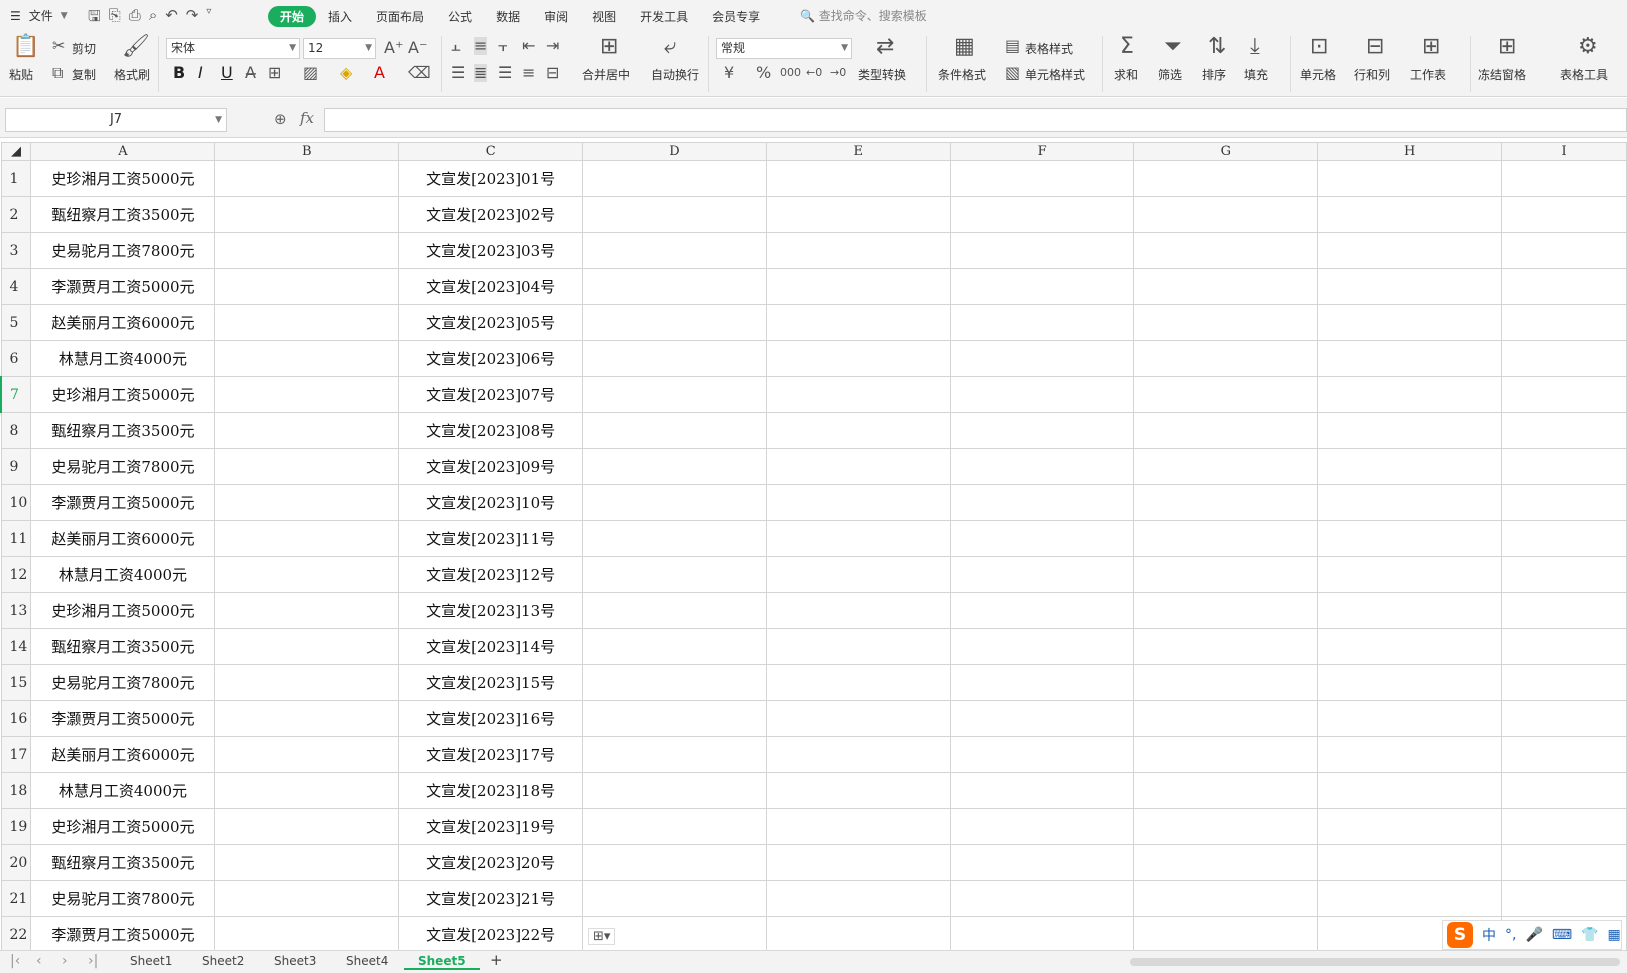  I want to click on sheet-tab-5: Sheet5, so click(442, 962).